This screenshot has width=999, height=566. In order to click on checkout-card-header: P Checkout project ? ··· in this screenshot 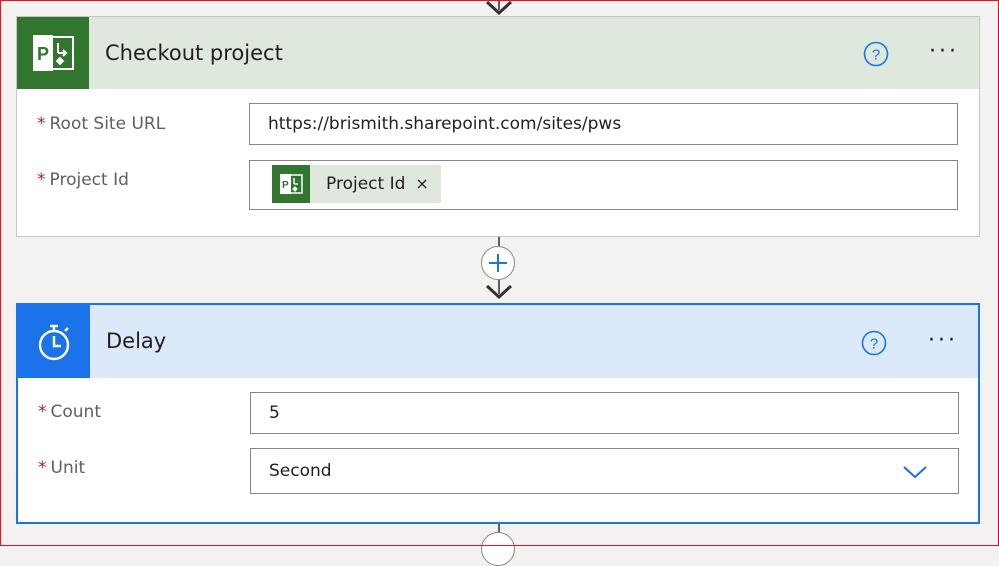, I will do `click(498, 53)`.